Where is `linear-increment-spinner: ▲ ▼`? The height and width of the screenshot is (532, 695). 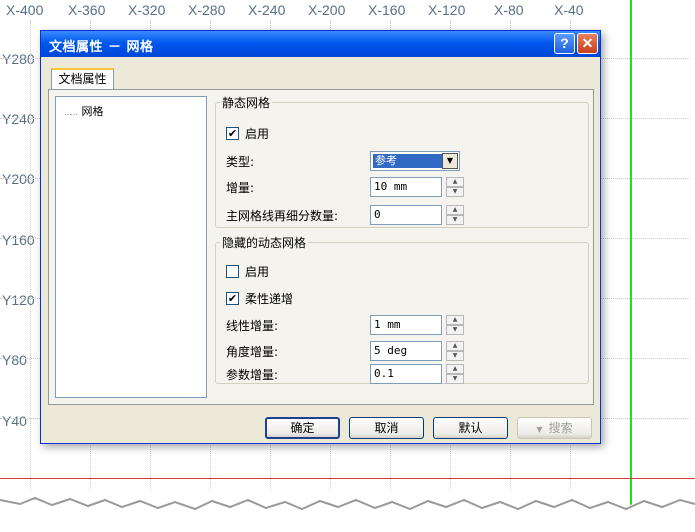 linear-increment-spinner: ▲ ▼ is located at coordinates (455, 325).